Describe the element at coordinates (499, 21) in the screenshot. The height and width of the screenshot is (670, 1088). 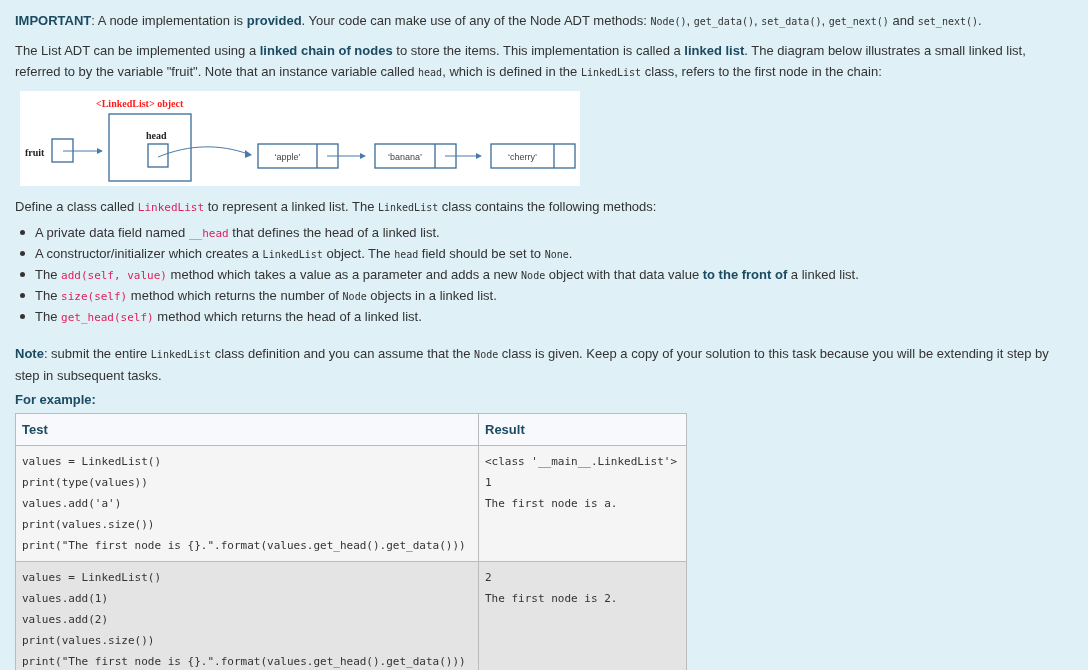
I see `paragraph: IMPORTANT: A node implementation is provided. Your code can make use of any of the Node ADT methods: Node(), get_data(), set_data(), get_next() and set_next().` at that location.